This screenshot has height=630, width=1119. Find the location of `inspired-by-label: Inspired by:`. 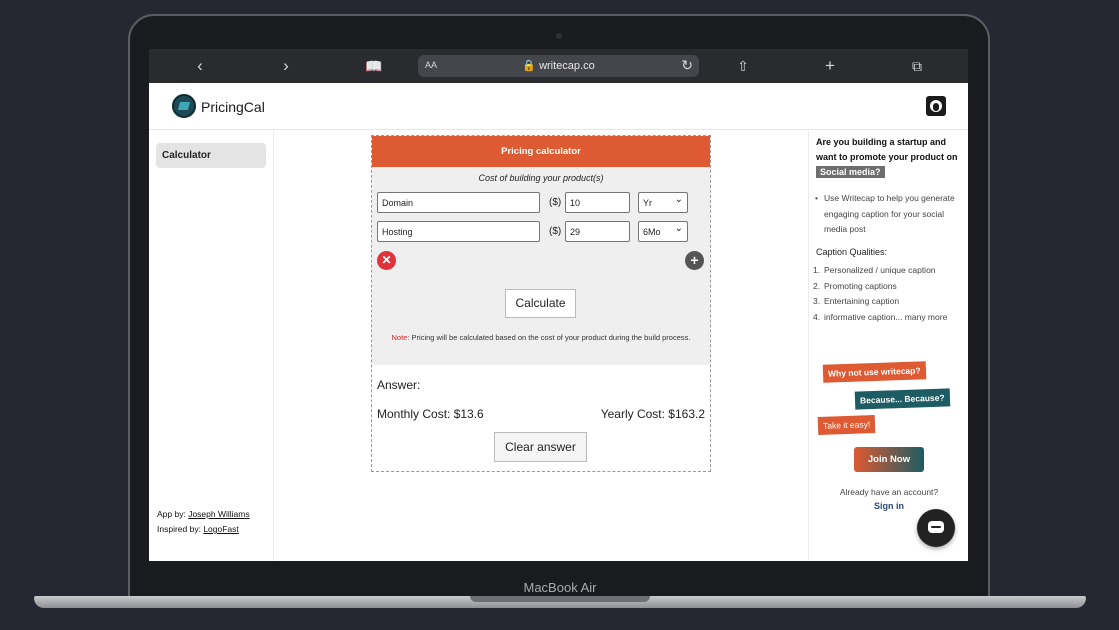

inspired-by-label: Inspired by: is located at coordinates (179, 529).